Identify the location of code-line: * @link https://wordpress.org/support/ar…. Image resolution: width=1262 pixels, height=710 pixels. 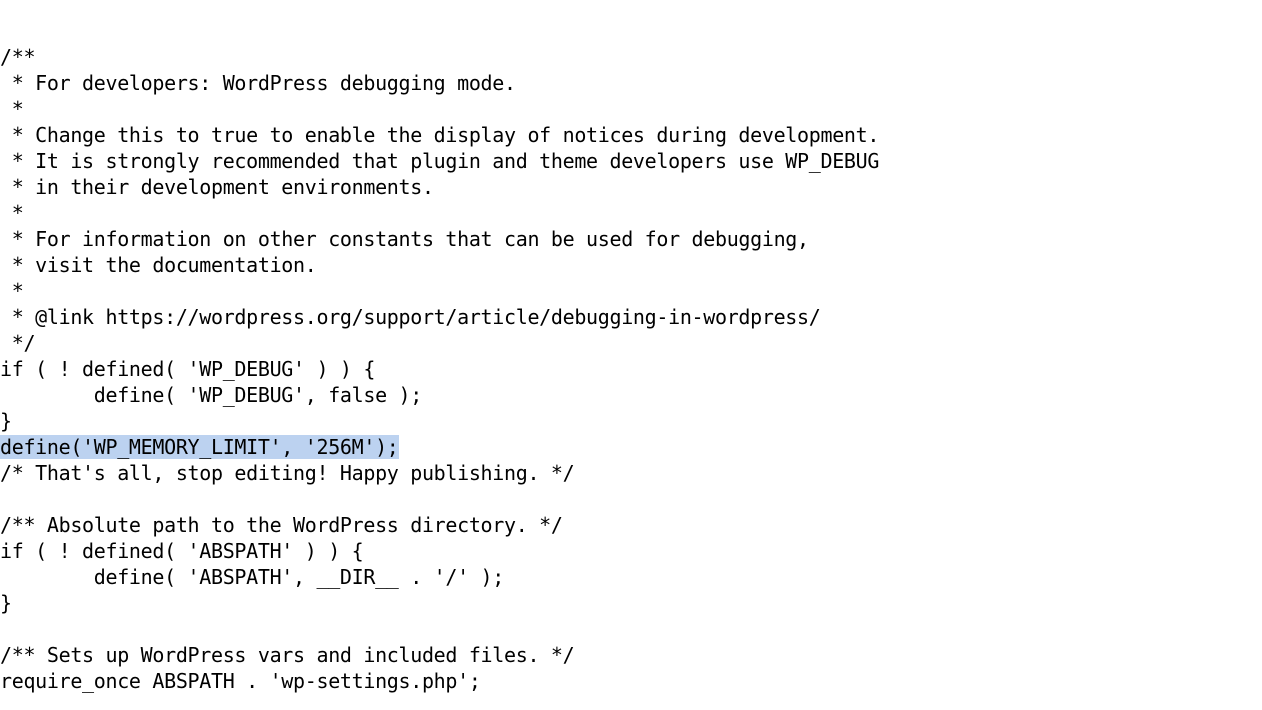
(631, 317).